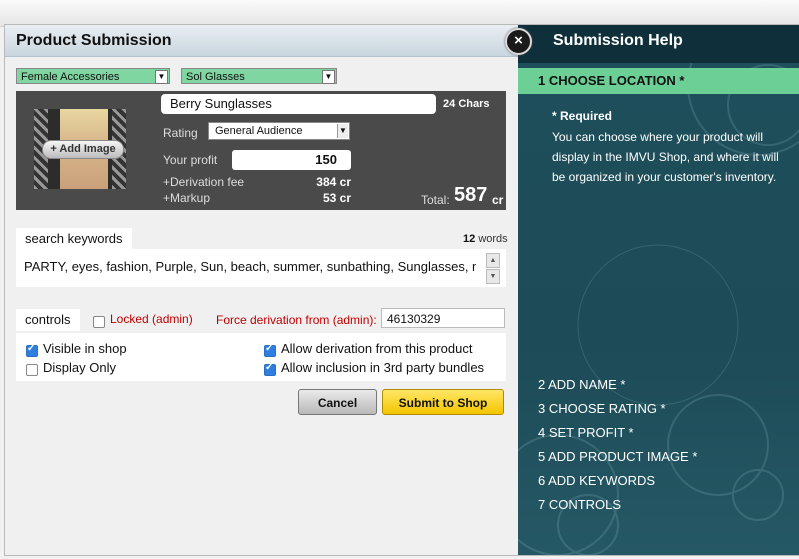 Image resolution: width=799 pixels, height=559 pixels. I want to click on add-image-button: + Add Image, so click(83, 149).